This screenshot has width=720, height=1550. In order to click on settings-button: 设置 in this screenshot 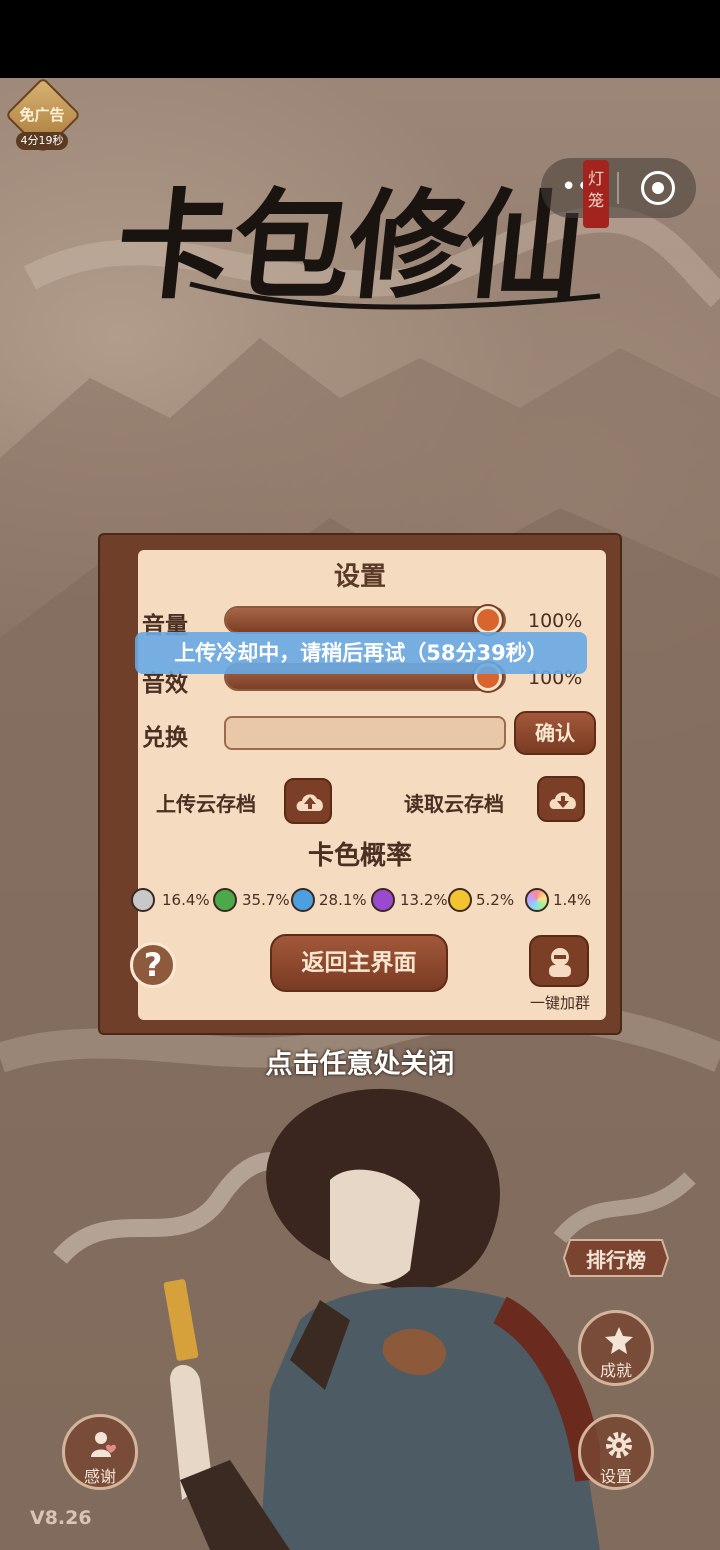, I will do `click(616, 1452)`.